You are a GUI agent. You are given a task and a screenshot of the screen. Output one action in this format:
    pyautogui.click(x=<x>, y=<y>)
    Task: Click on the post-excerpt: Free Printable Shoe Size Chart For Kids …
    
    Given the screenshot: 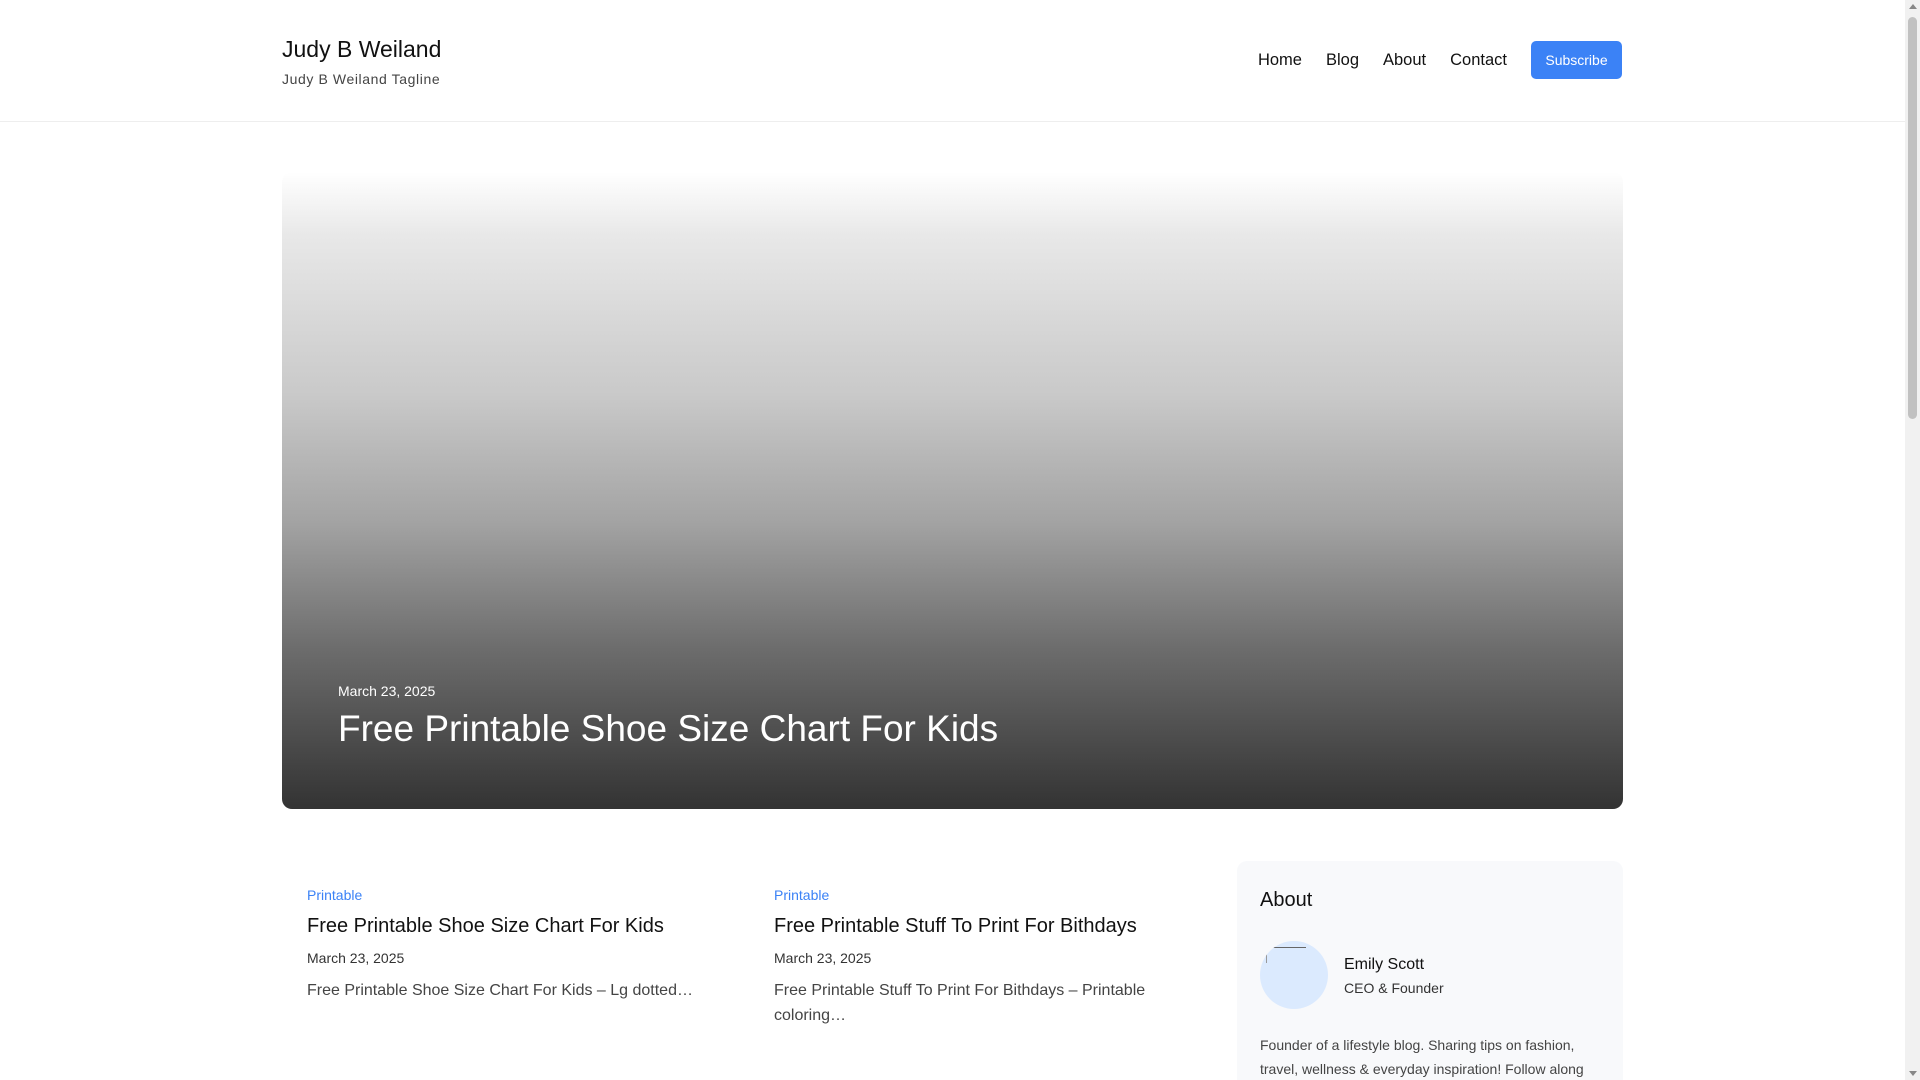 What is the action you would take?
    pyautogui.click(x=500, y=990)
    